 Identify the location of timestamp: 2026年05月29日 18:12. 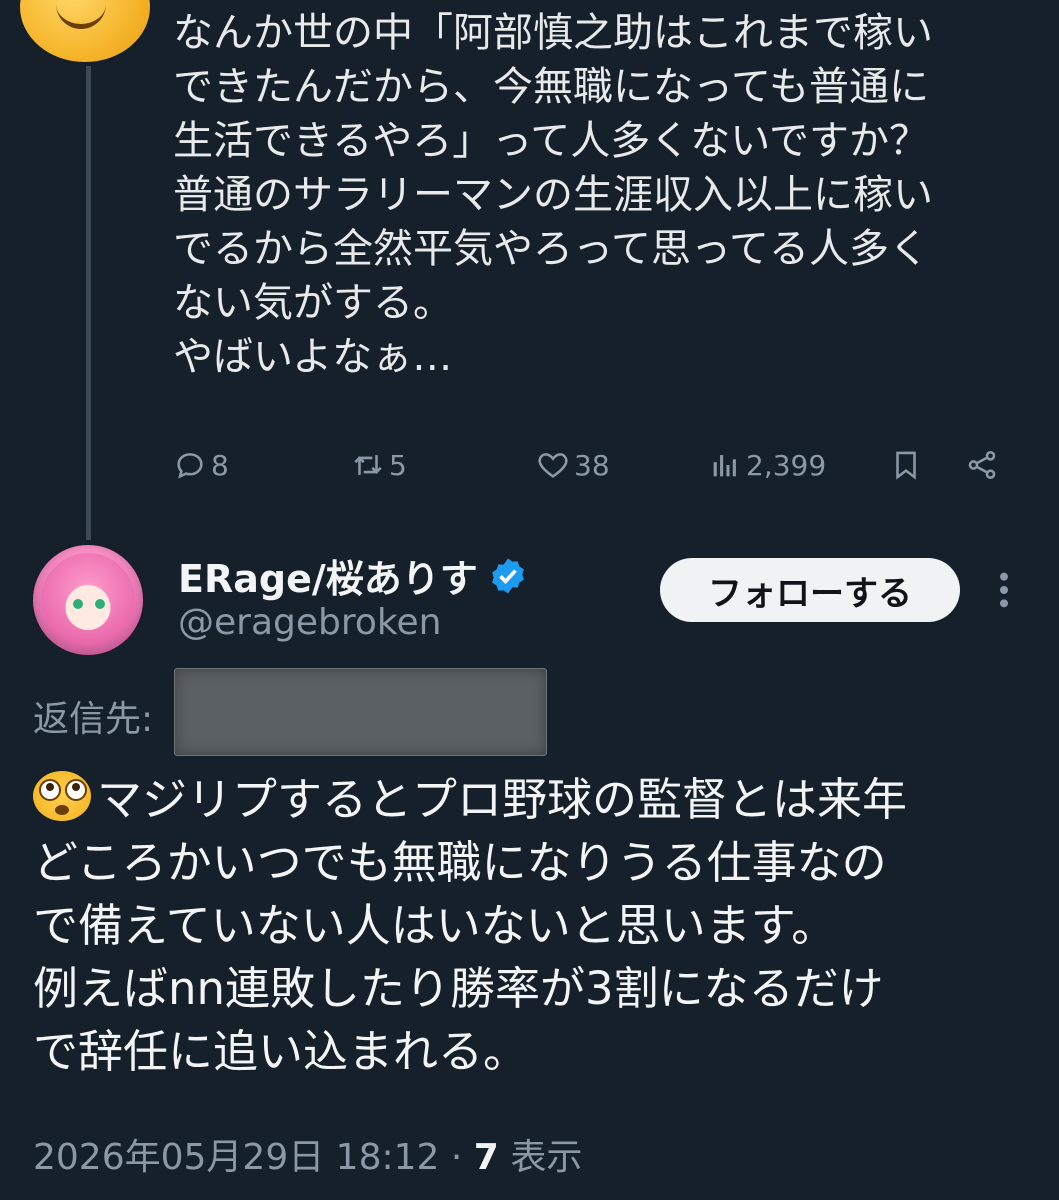
(236, 1157).